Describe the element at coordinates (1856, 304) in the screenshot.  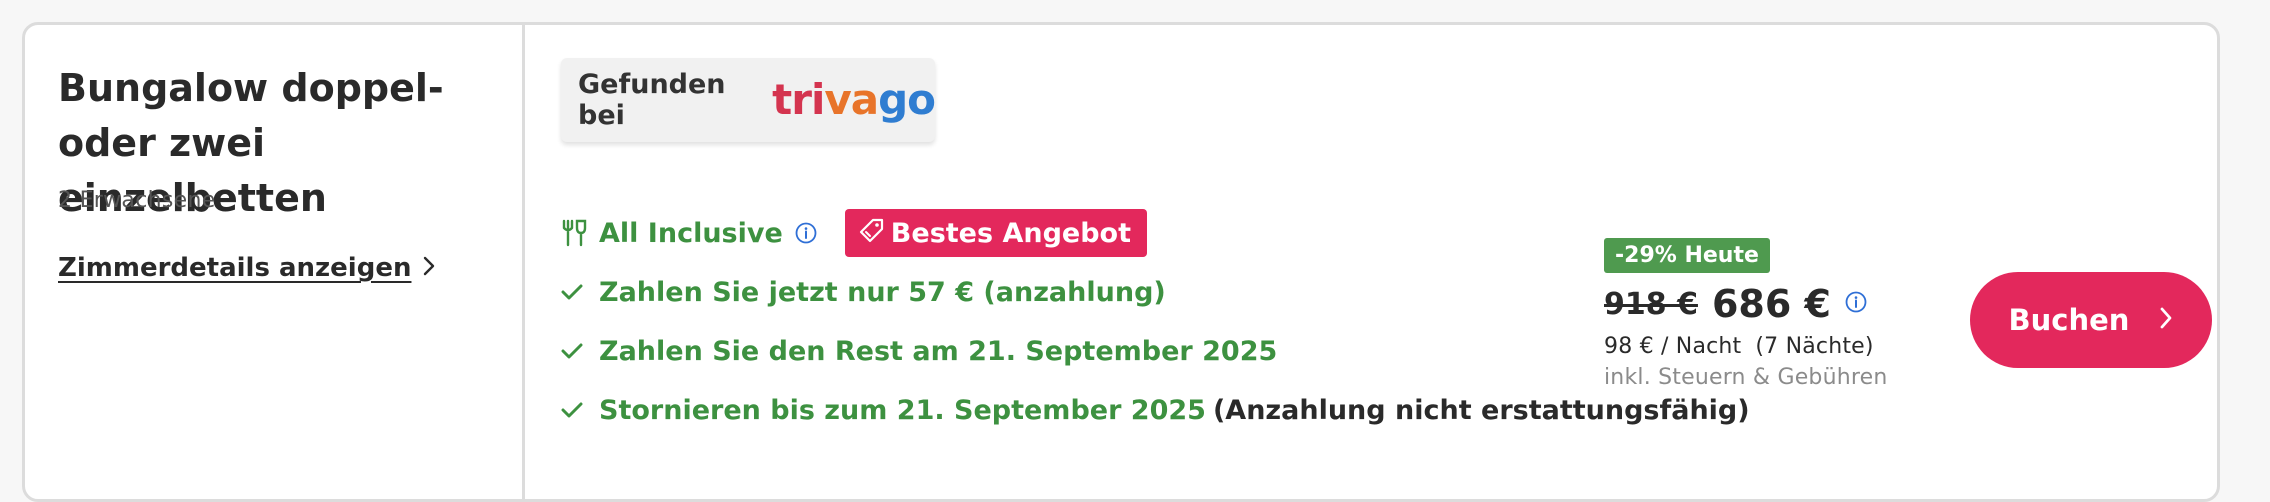
I see `price-info-icon` at that location.